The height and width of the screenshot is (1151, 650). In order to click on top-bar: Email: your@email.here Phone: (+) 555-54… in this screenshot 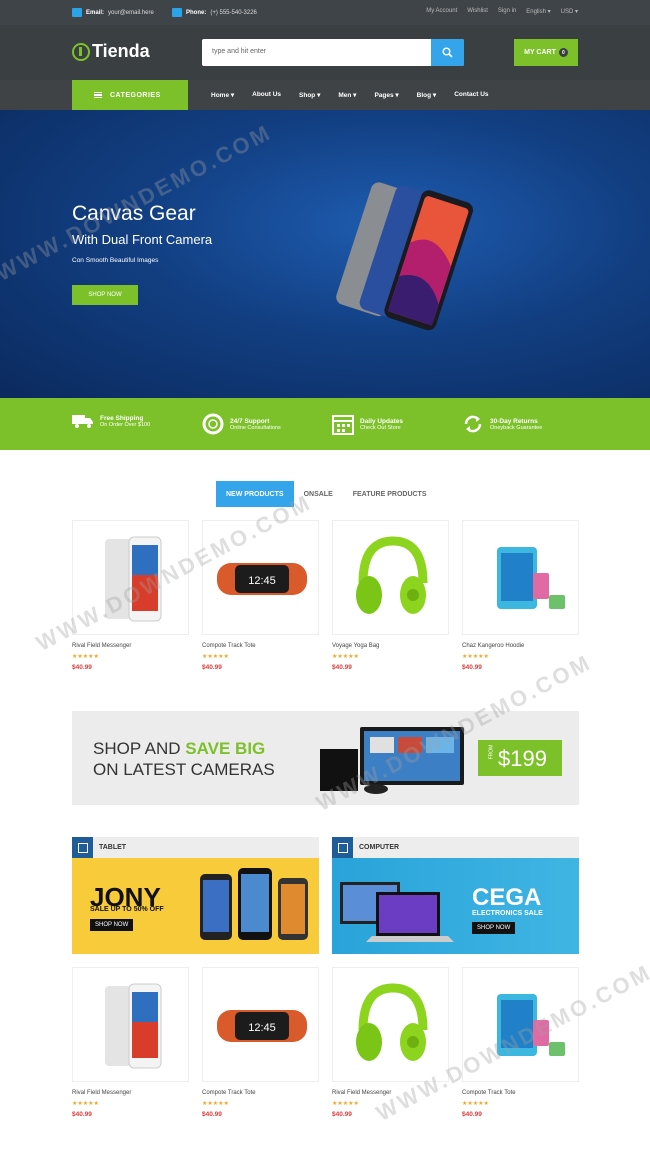, I will do `click(325, 12)`.